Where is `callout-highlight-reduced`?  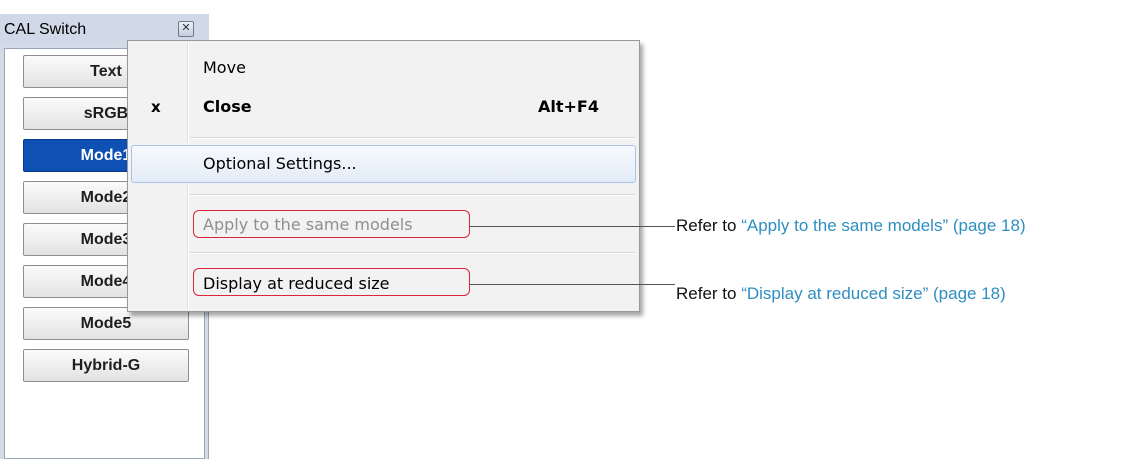 callout-highlight-reduced is located at coordinates (331, 282).